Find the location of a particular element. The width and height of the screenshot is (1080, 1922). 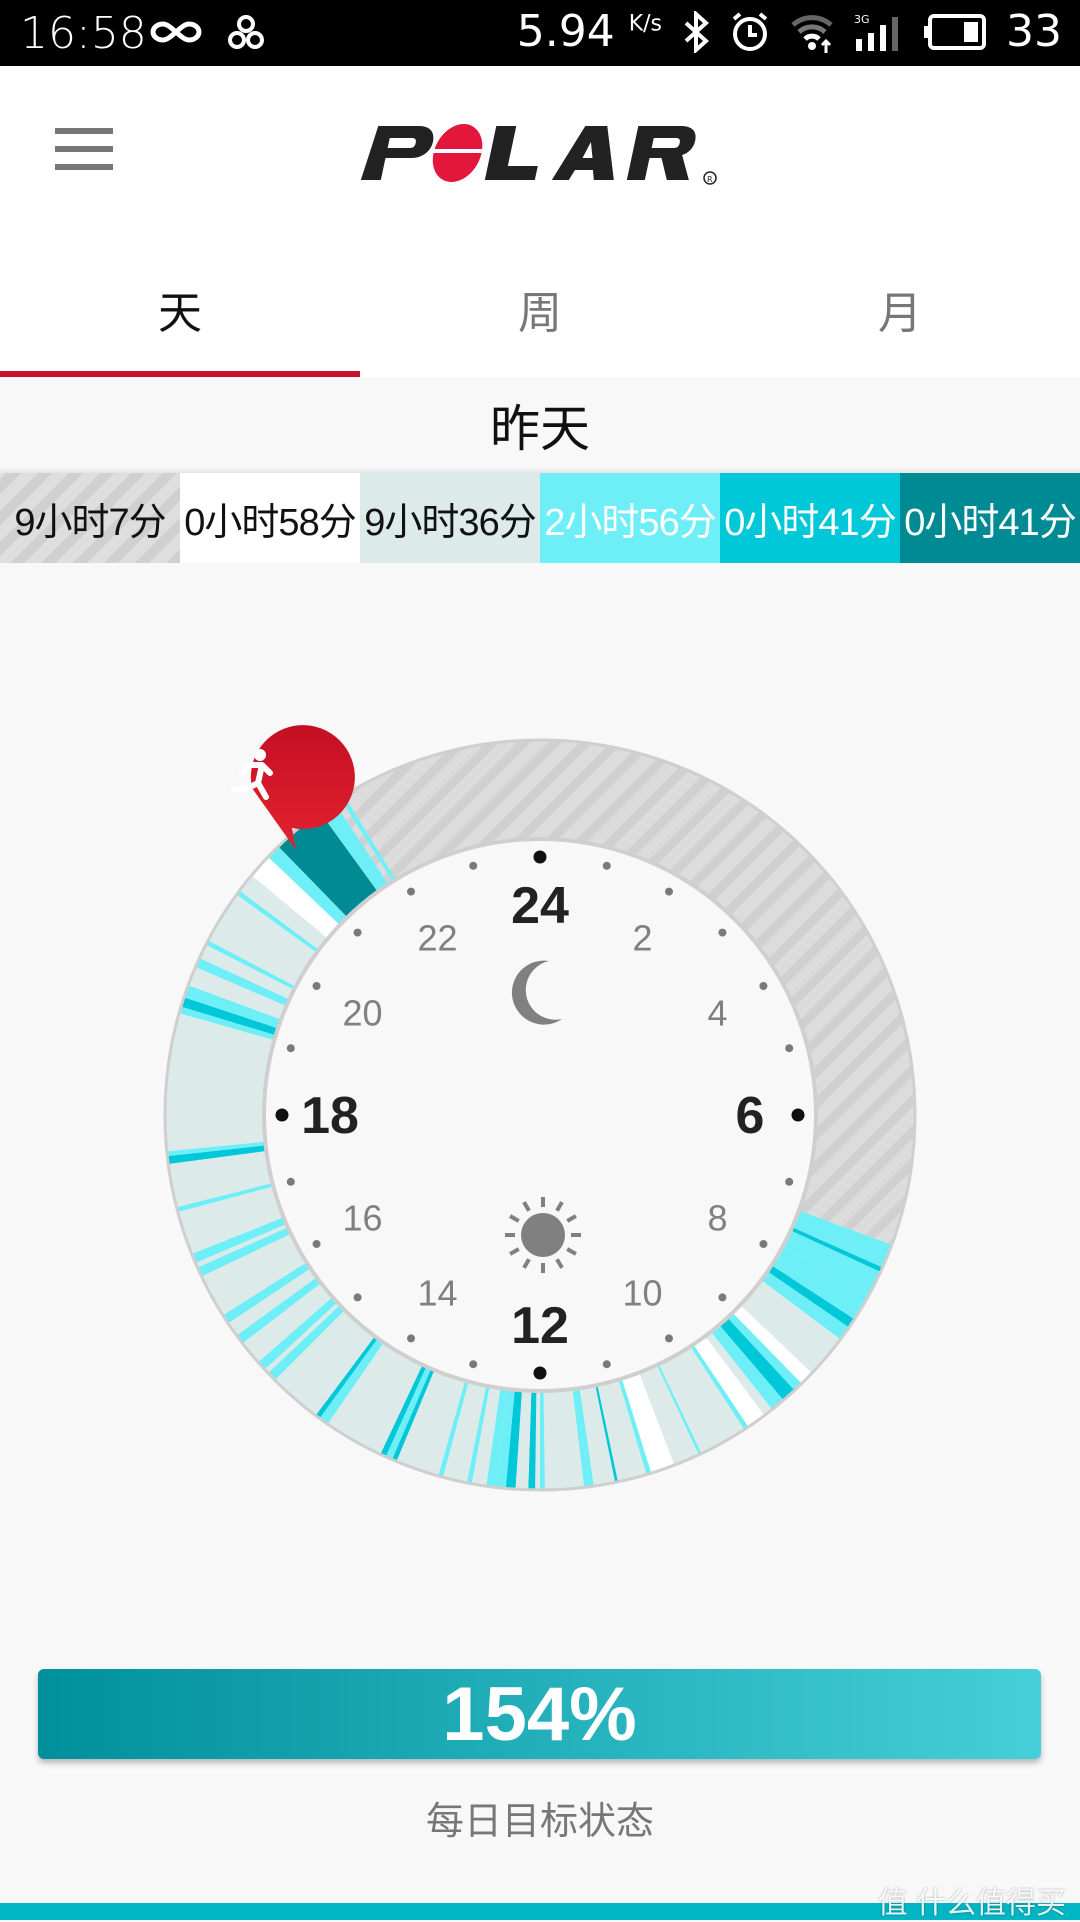

hour-label: 6 is located at coordinates (750, 1116).